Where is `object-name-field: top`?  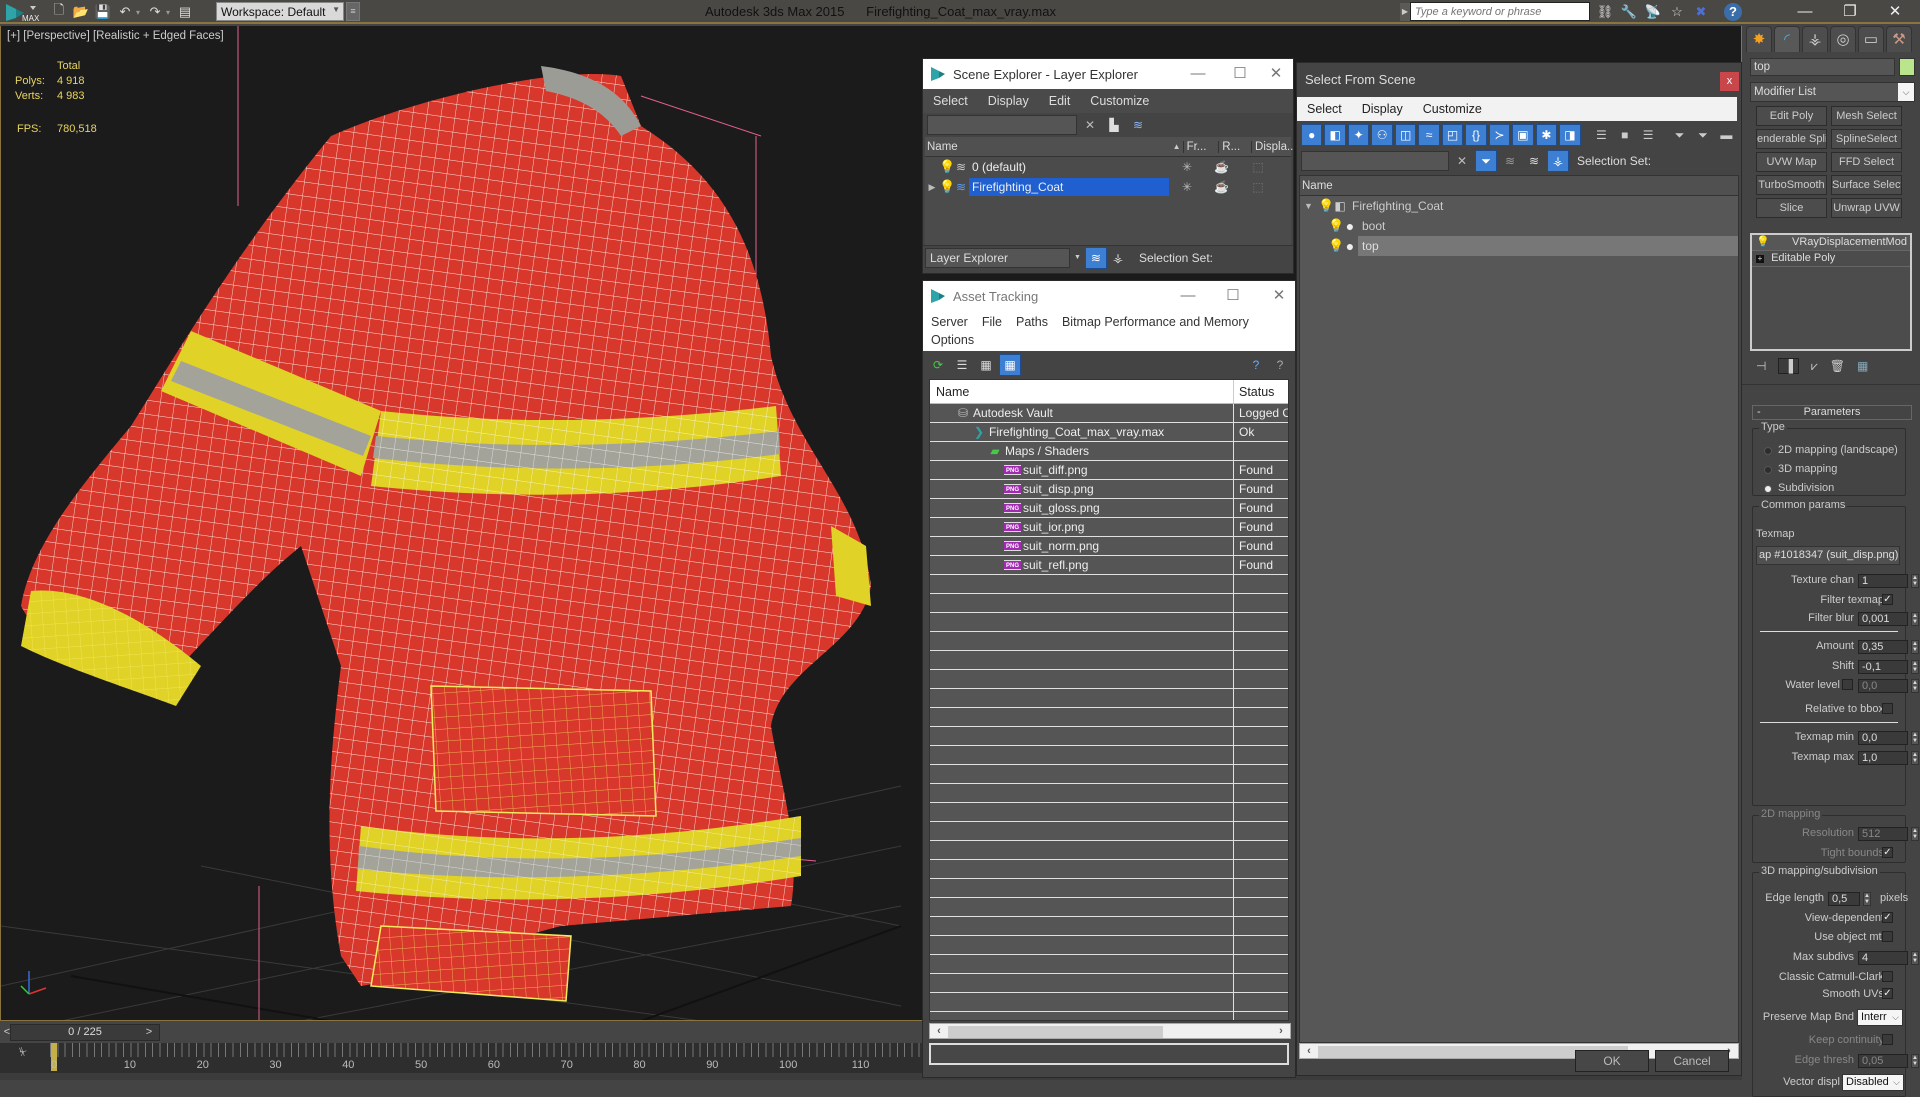 object-name-field: top is located at coordinates (1822, 67).